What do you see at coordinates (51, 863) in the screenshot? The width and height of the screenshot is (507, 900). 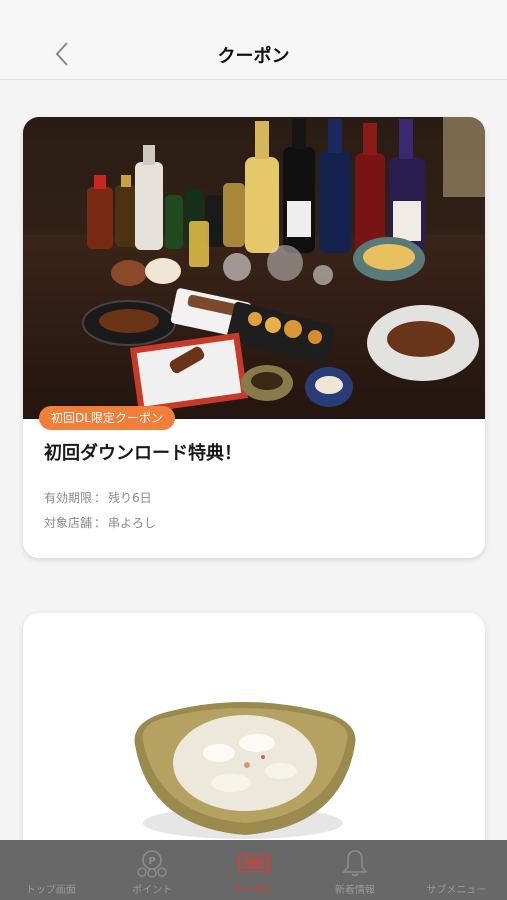 I see `home-icon` at bounding box center [51, 863].